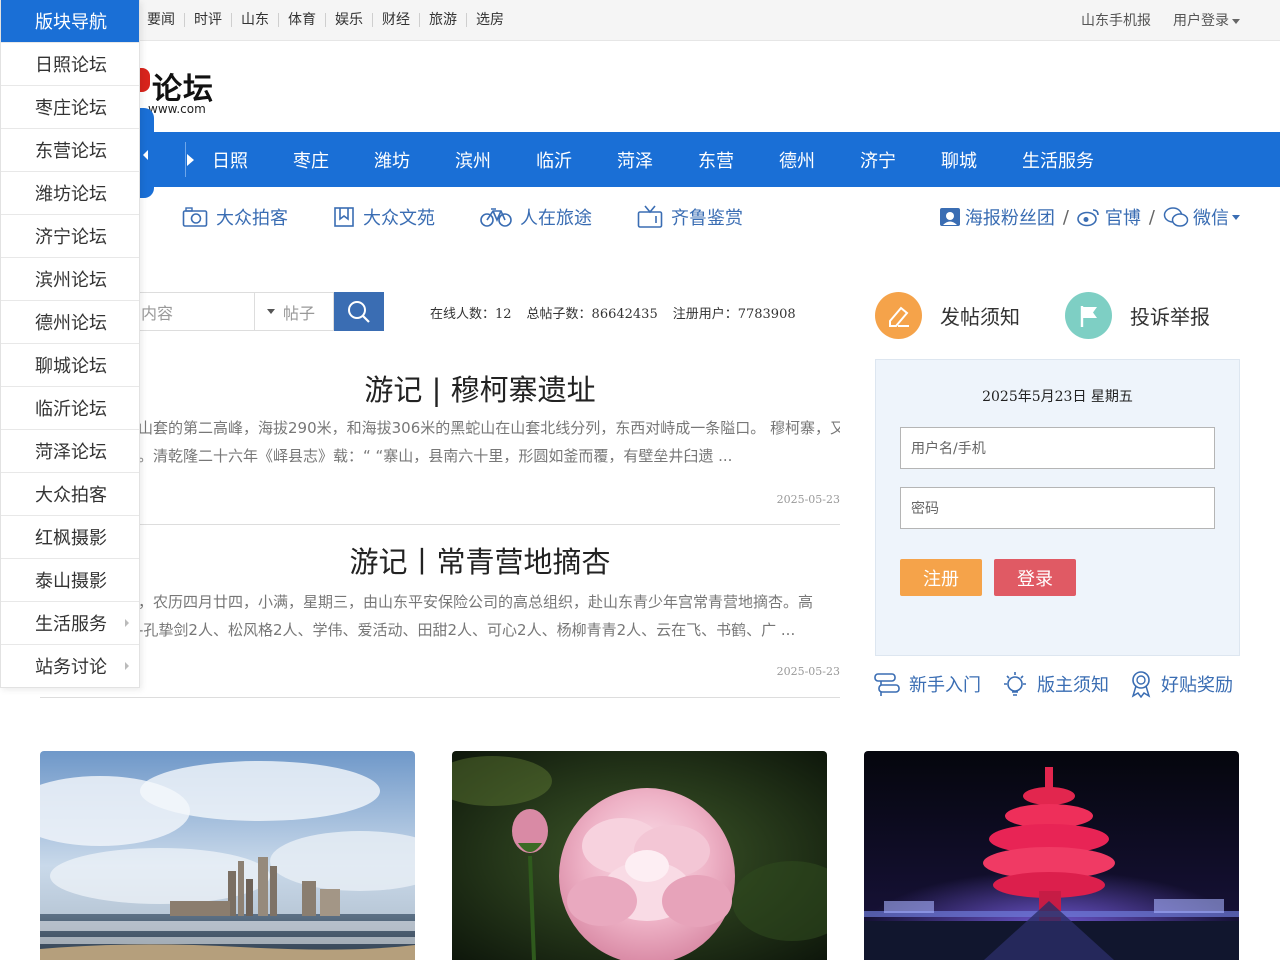 The image size is (1280, 960). I want to click on top-nav-travel: 旅游, so click(443, 20).